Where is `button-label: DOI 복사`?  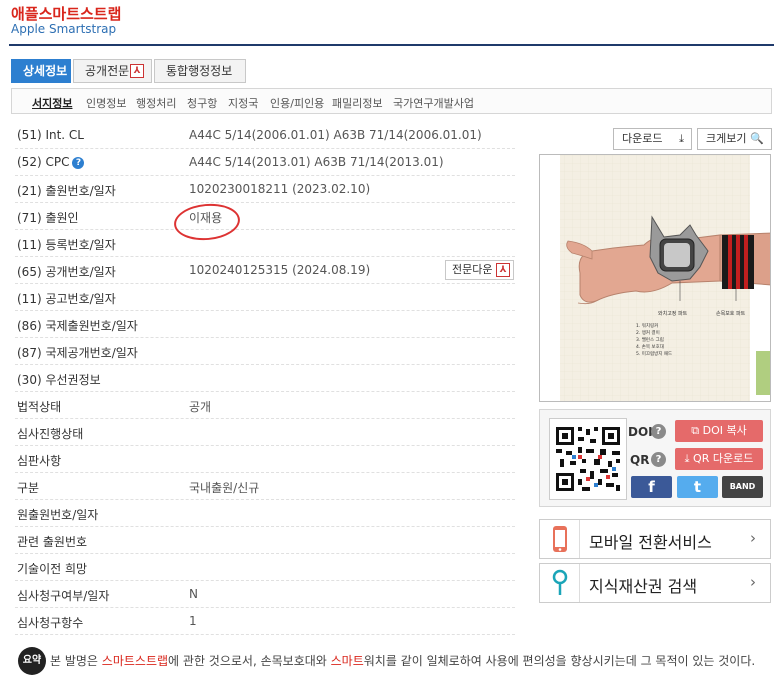
button-label: DOI 복사 is located at coordinates (724, 430).